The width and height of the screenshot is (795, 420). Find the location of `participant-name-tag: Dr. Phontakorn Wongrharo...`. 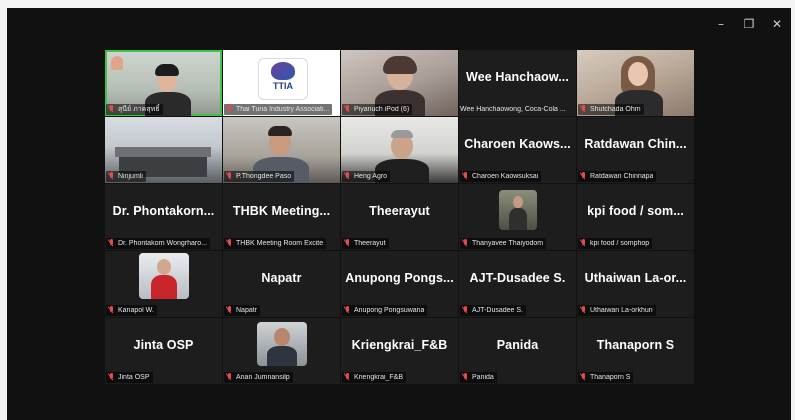

participant-name-tag: Dr. Phontakorn Wongrharo... is located at coordinates (158, 243).